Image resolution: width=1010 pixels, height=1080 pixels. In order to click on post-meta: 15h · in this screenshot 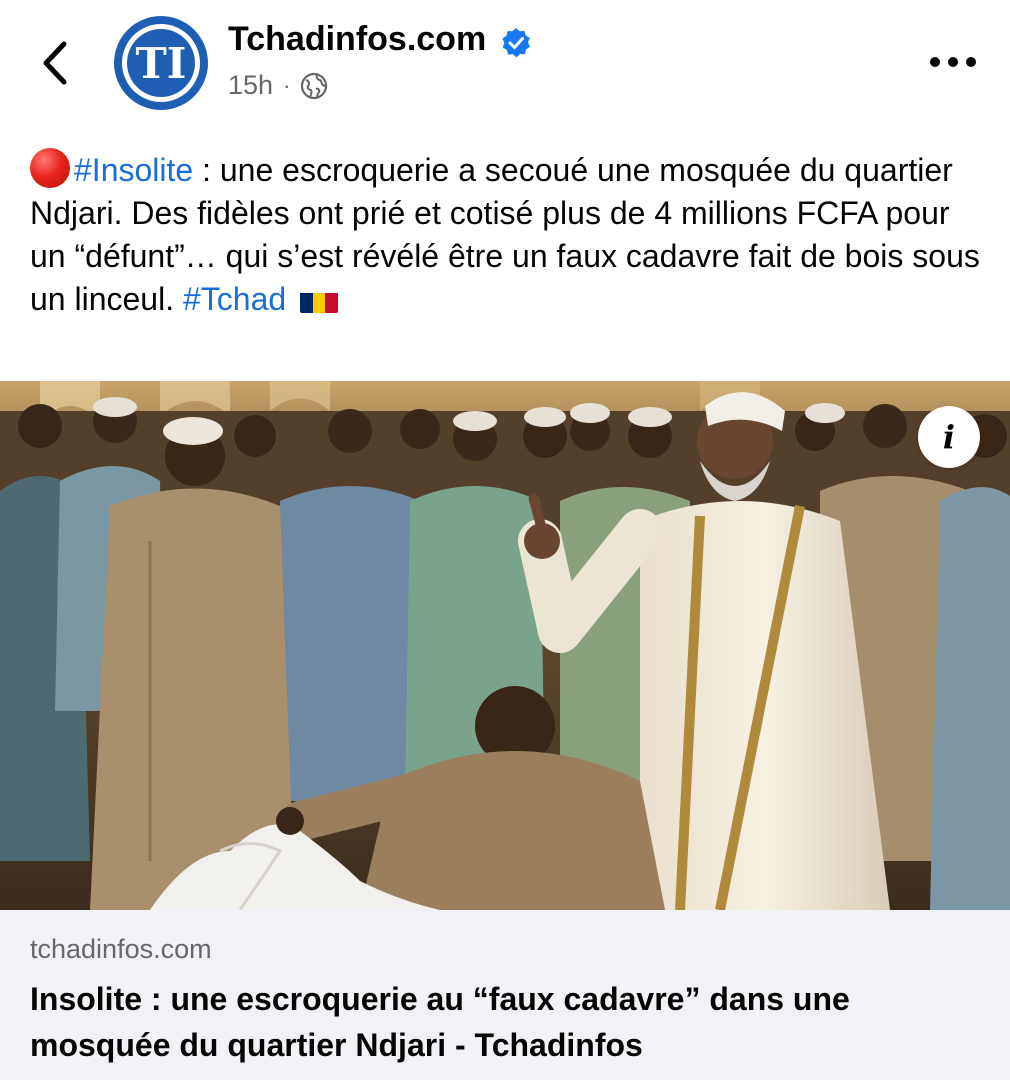, I will do `click(278, 85)`.